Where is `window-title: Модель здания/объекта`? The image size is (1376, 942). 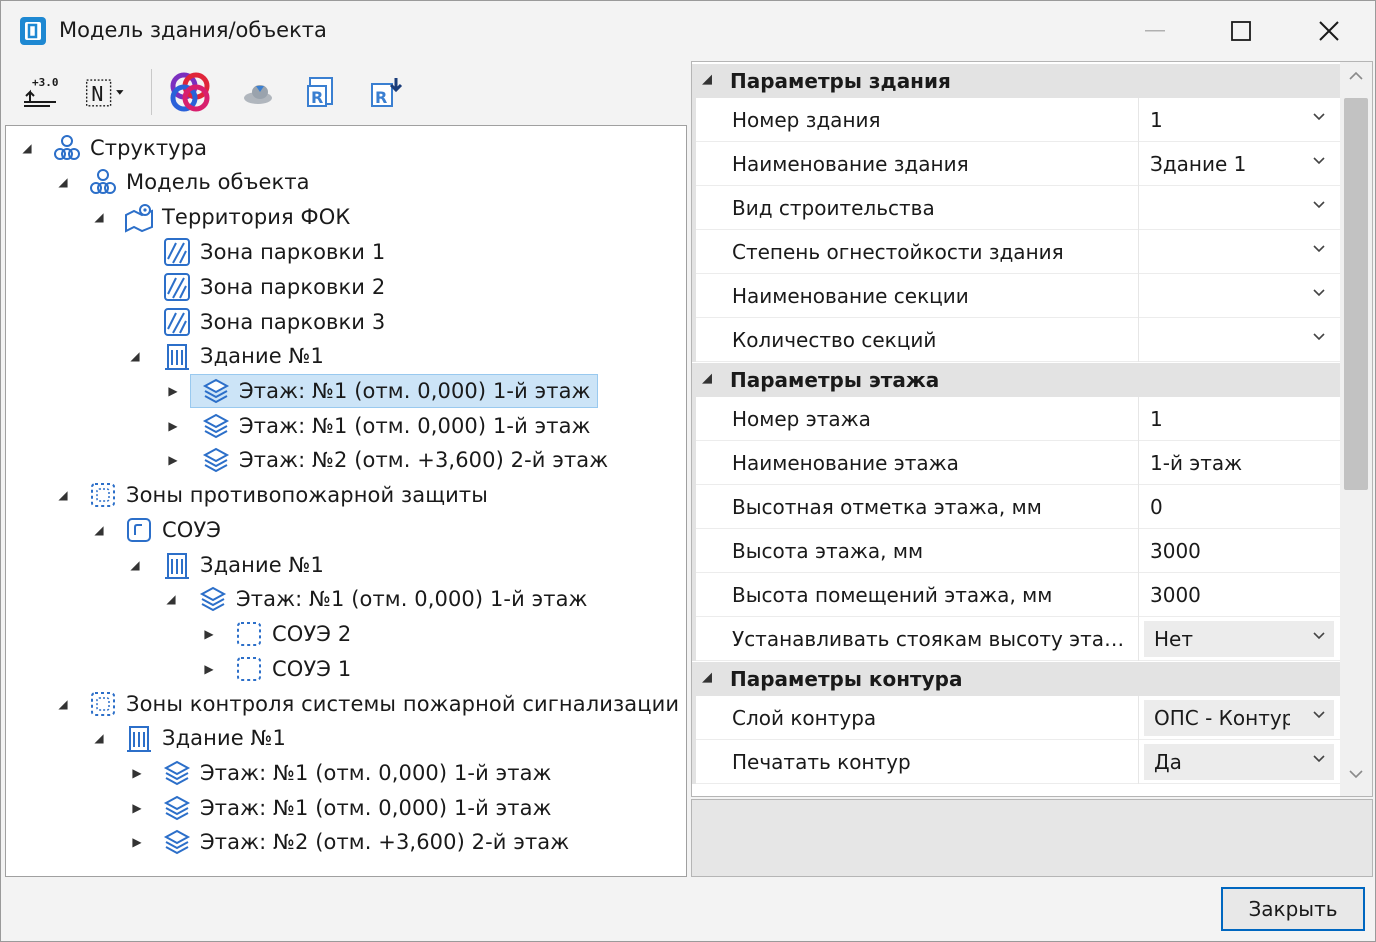 window-title: Модель здания/объекта is located at coordinates (193, 30).